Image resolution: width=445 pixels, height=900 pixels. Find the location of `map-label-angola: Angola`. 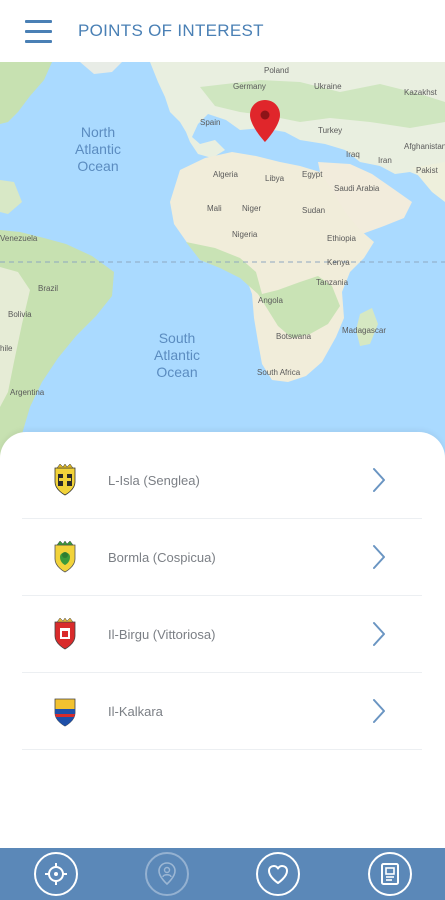

map-label-angola: Angola is located at coordinates (270, 300).